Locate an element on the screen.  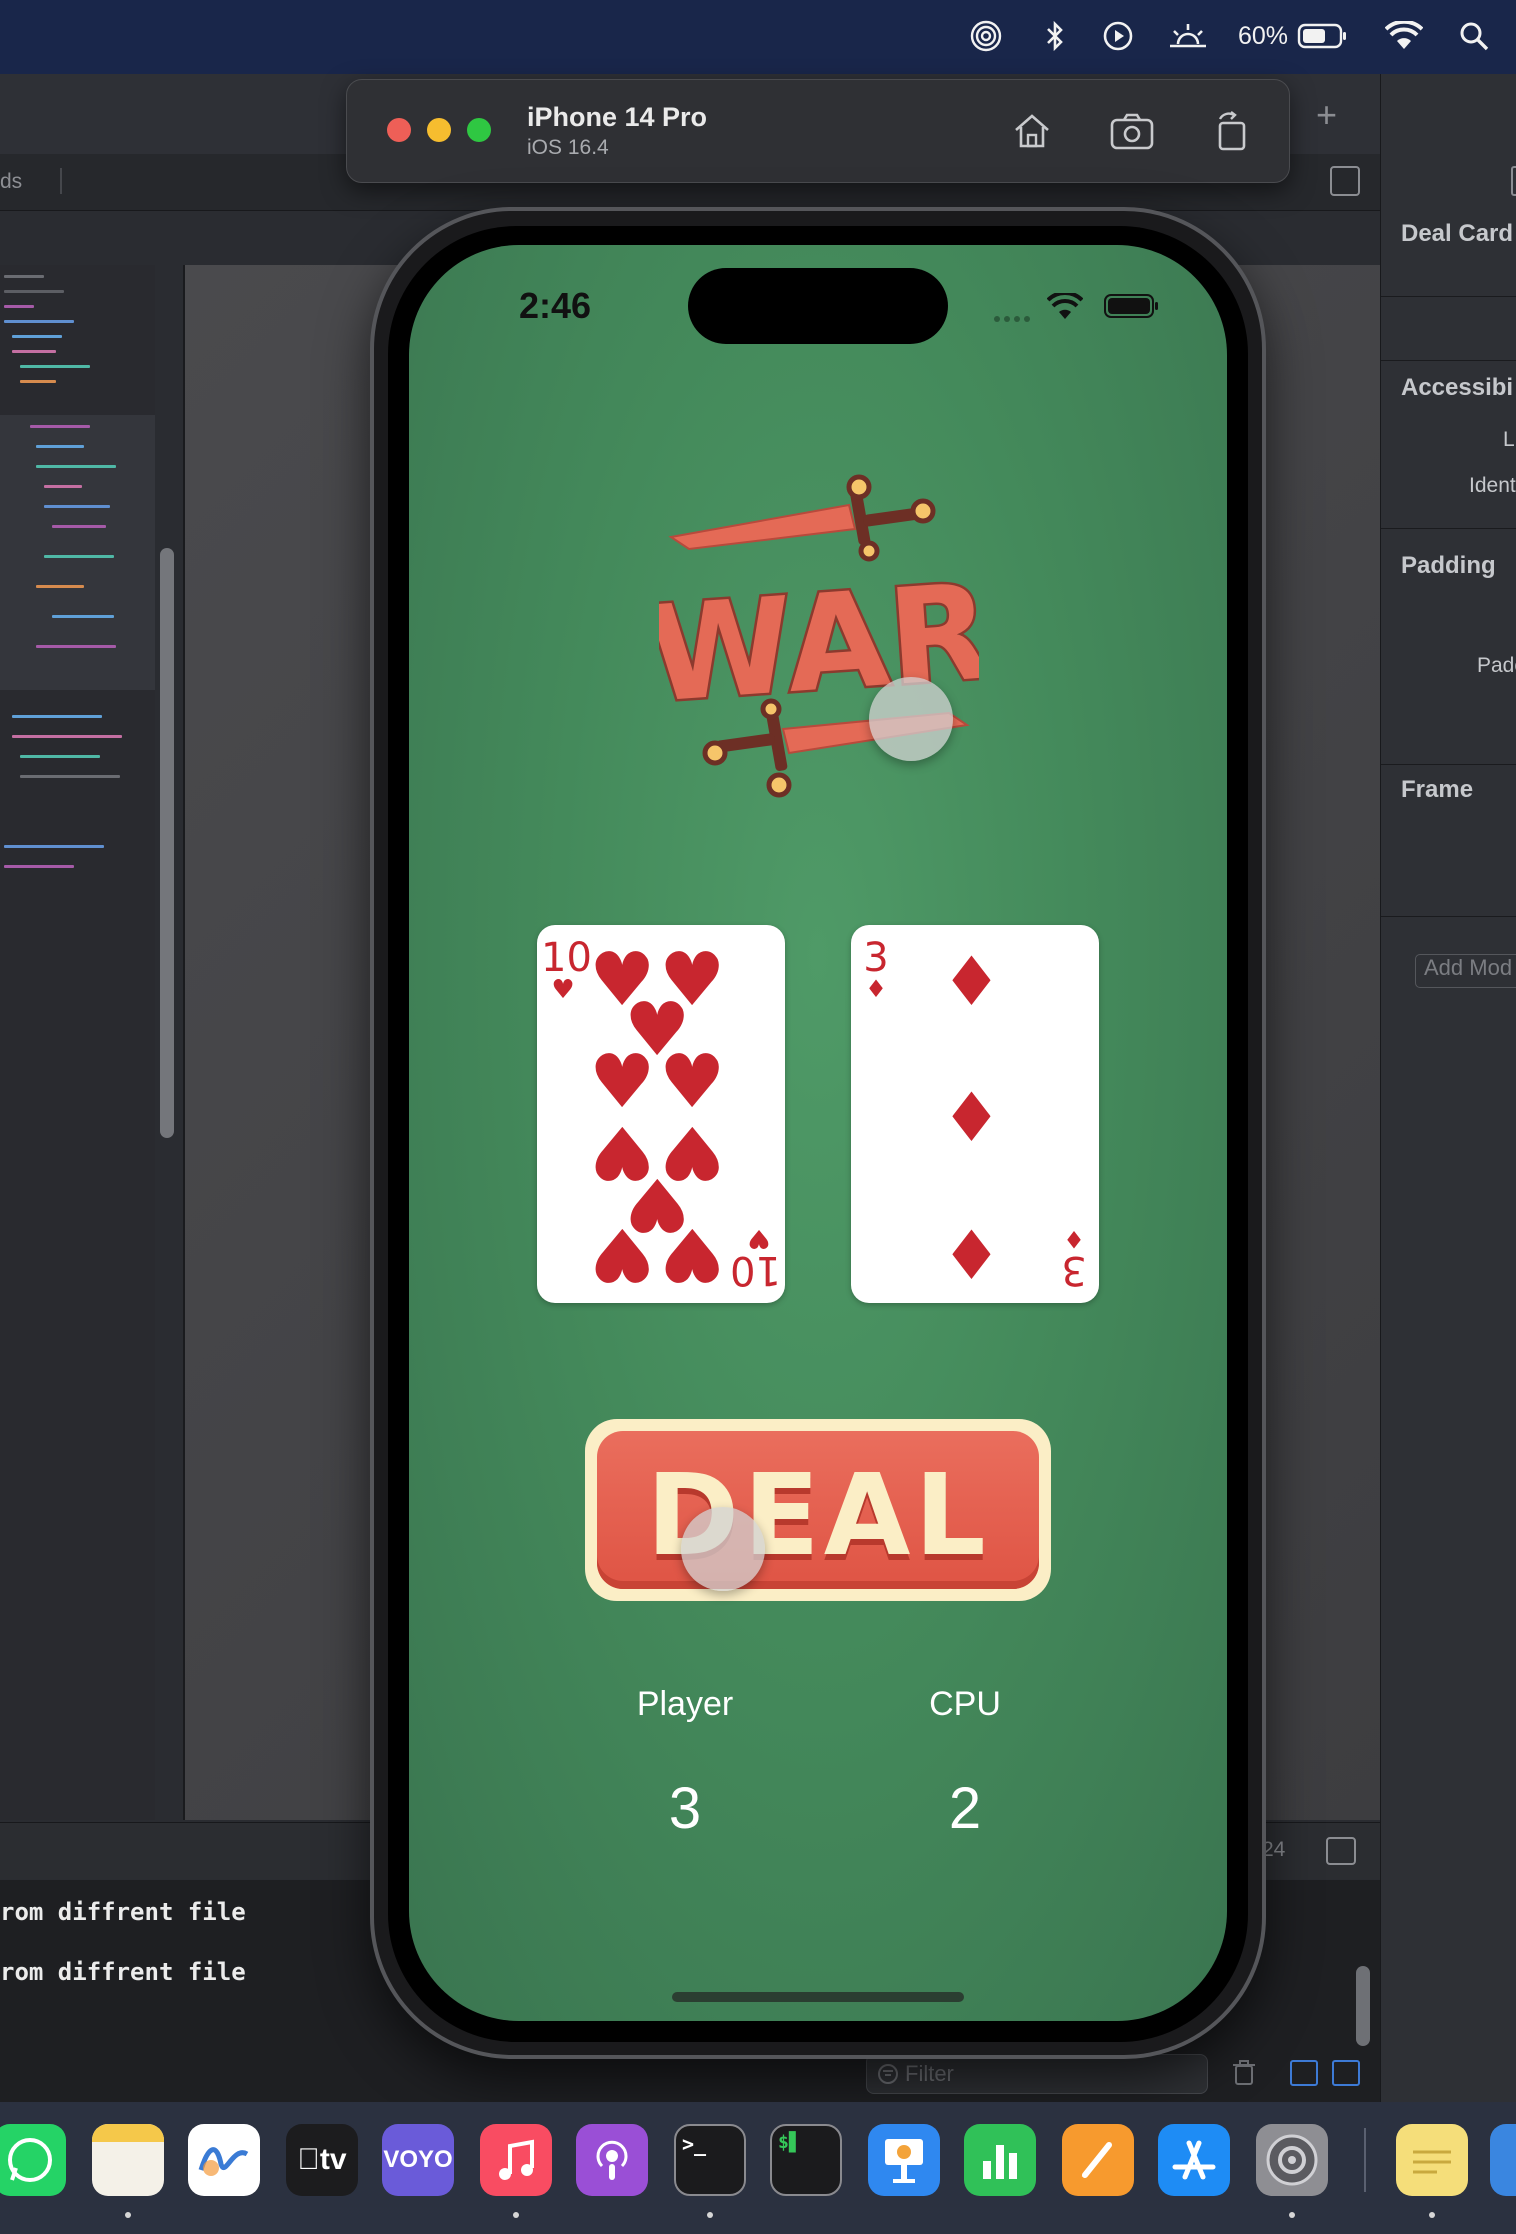
inspector-section-title: Frame is located at coordinates (1437, 789).